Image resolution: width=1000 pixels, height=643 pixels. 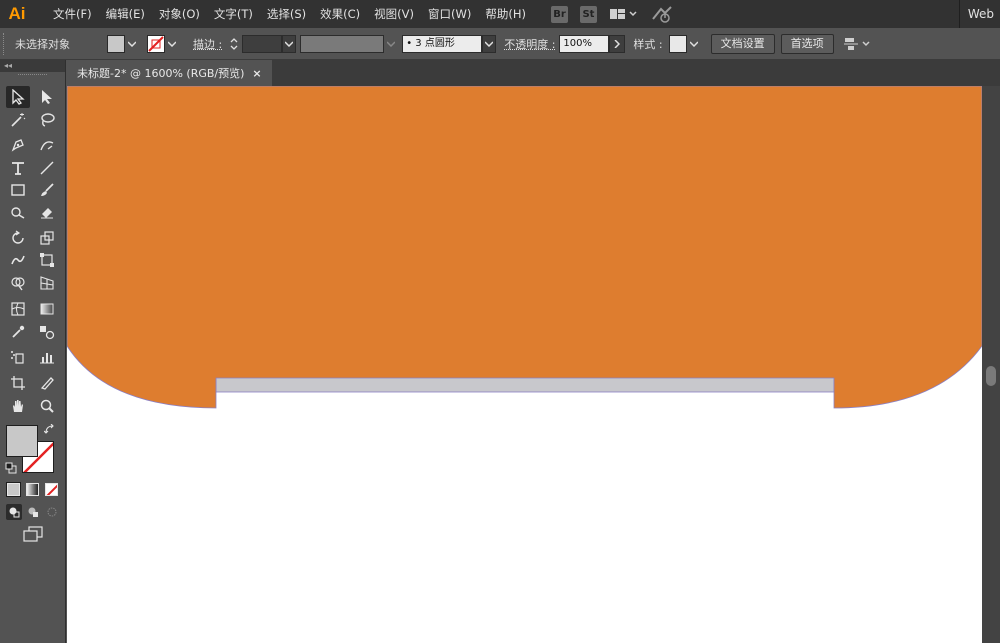 I want to click on type-icon, so click(x=18, y=168).